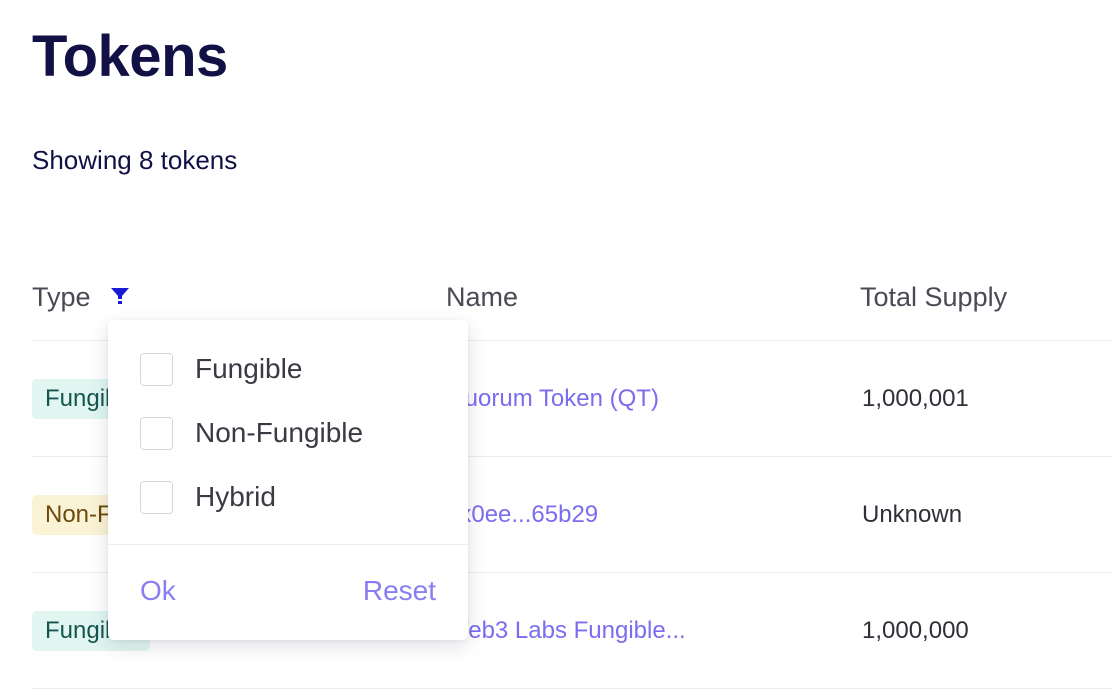 The image size is (1112, 696). What do you see at coordinates (279, 432) in the screenshot?
I see `filter-option-label: Non-Fungible` at bounding box center [279, 432].